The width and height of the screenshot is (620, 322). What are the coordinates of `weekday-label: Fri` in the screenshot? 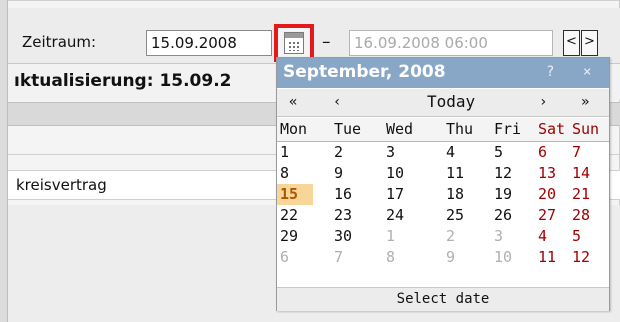 It's located at (508, 129).